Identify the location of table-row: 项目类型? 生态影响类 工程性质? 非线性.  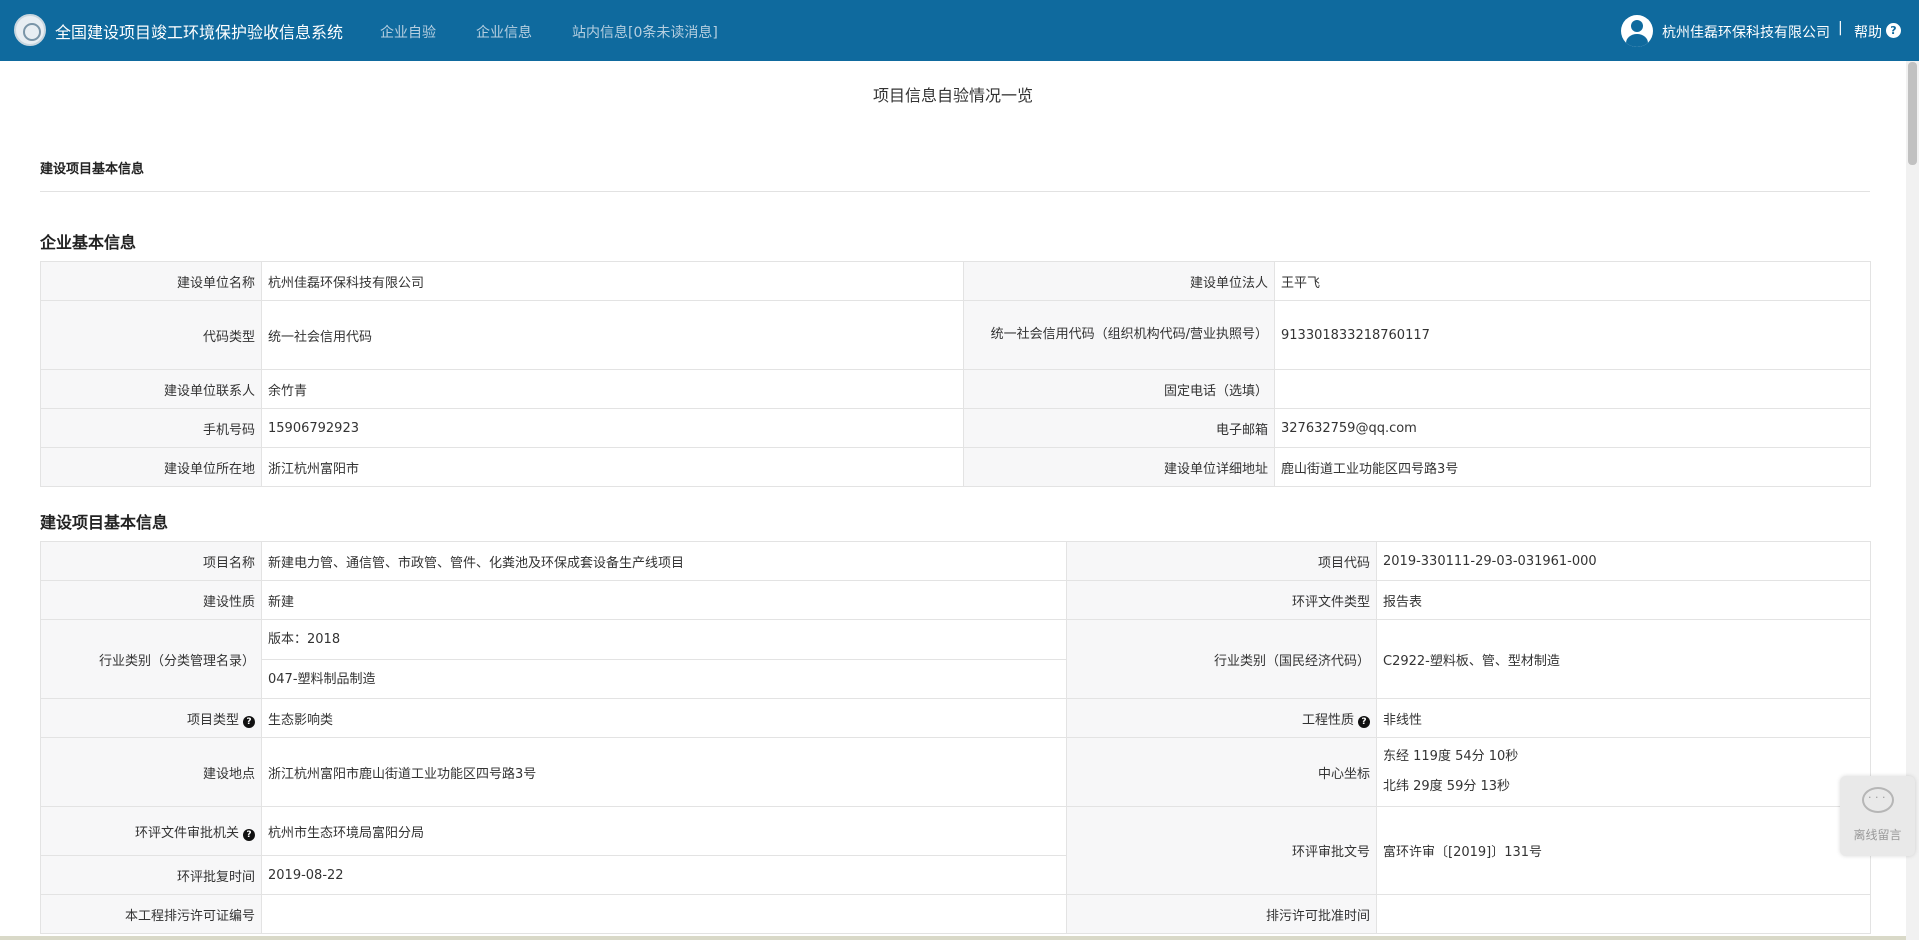
(955, 718).